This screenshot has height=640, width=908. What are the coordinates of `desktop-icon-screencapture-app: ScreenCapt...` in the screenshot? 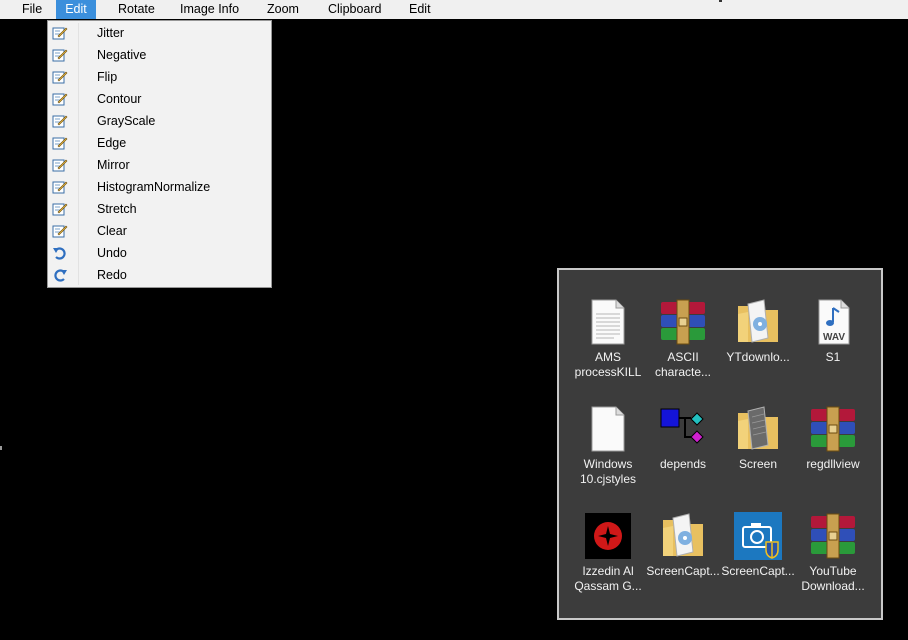 It's located at (758, 562).